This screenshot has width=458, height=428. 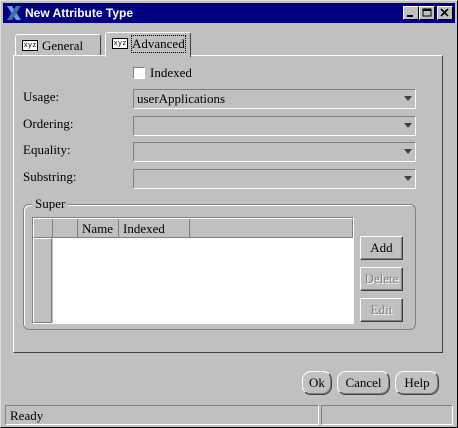 I want to click on table-body, so click(x=203, y=280).